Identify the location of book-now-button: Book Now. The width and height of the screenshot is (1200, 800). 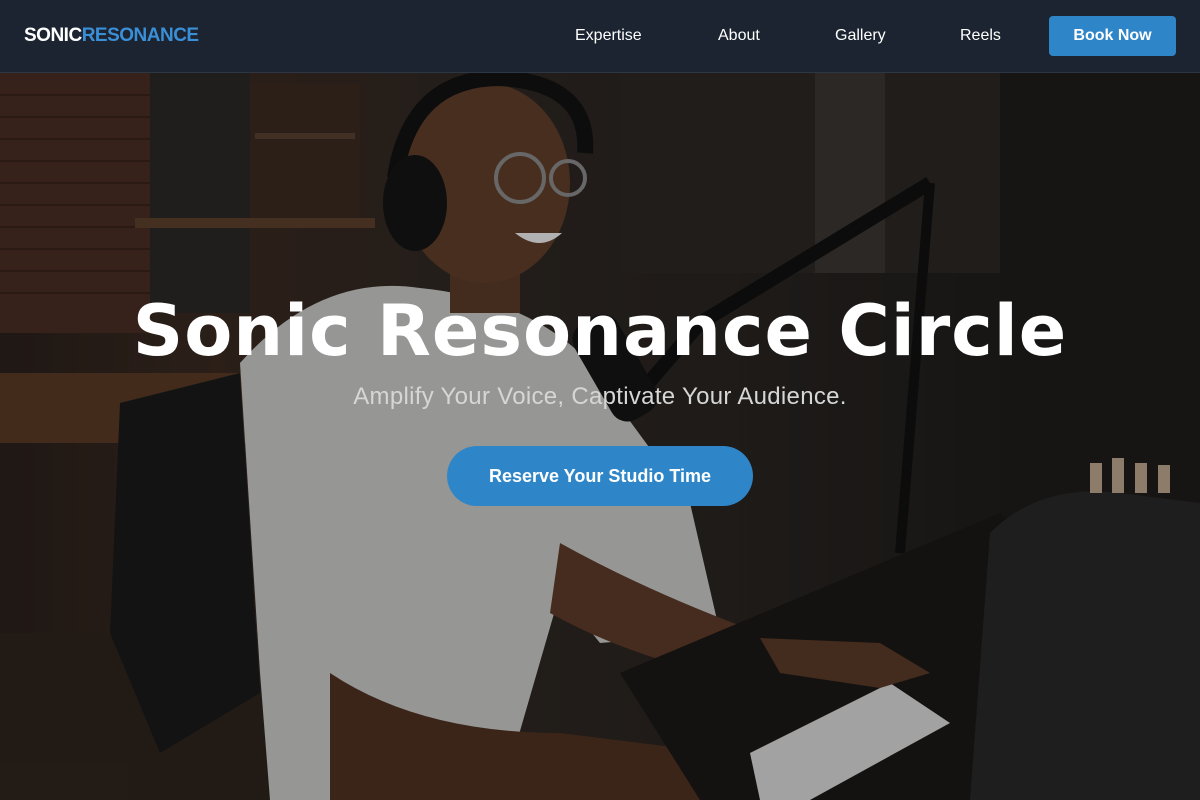
(1112, 36).